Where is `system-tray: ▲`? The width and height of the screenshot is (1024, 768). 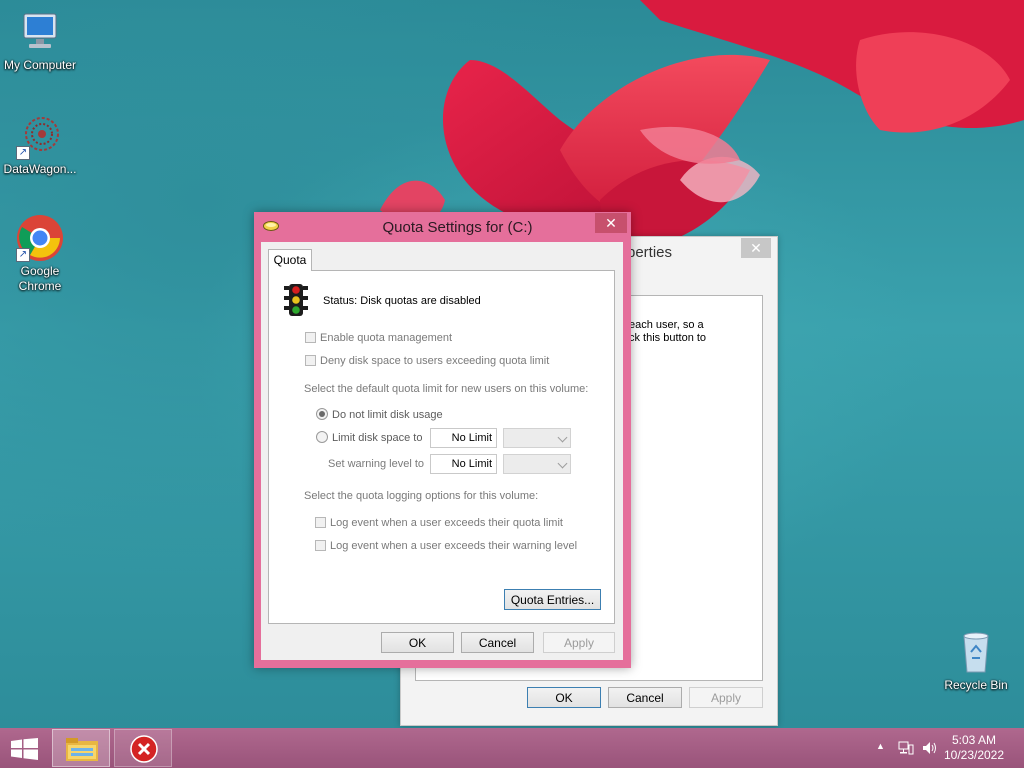
system-tray: ▲ is located at coordinates (905, 748).